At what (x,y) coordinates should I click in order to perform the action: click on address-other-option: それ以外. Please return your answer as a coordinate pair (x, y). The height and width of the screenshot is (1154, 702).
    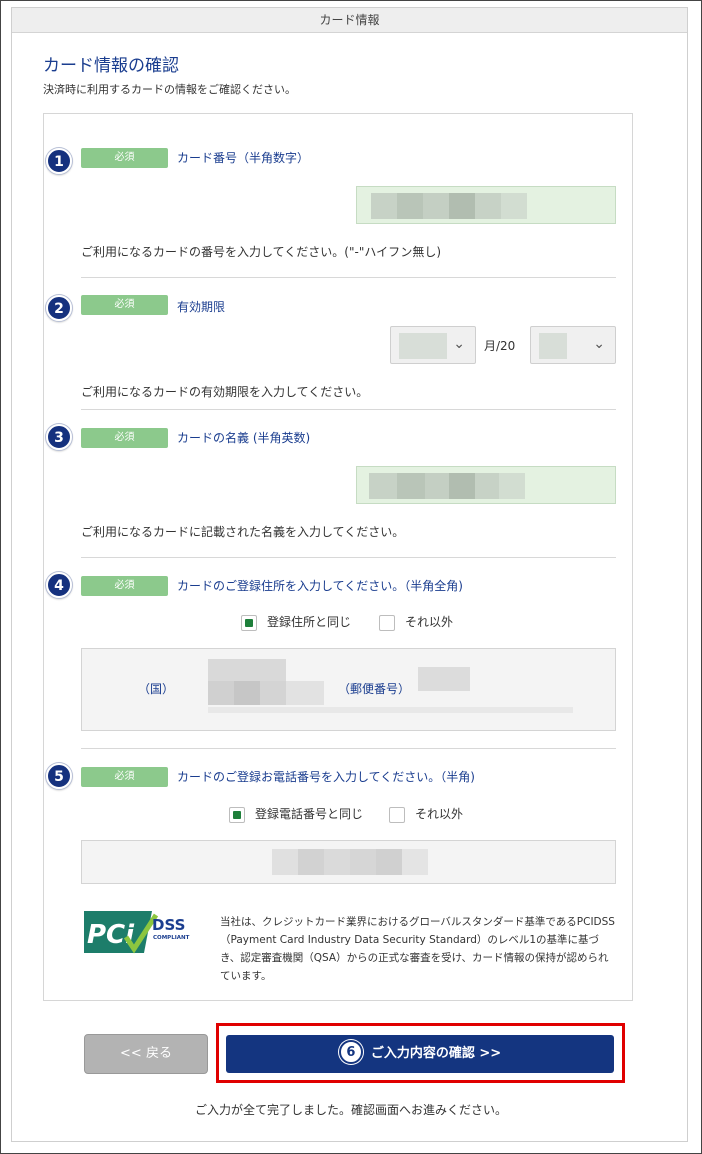
    Looking at the image, I should click on (416, 622).